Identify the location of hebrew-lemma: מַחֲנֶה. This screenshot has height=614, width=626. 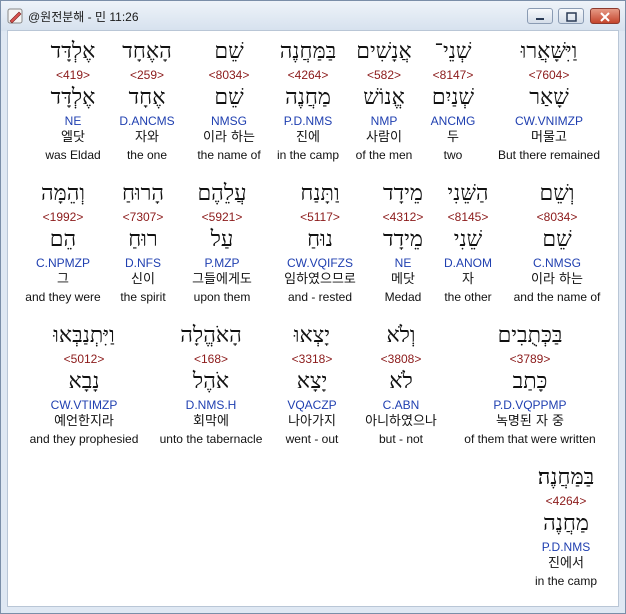
(308, 97).